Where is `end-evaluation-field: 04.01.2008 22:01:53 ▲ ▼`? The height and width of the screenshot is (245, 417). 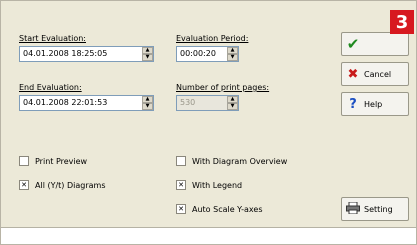 end-evaluation-field: 04.01.2008 22:01:53 ▲ ▼ is located at coordinates (86, 103).